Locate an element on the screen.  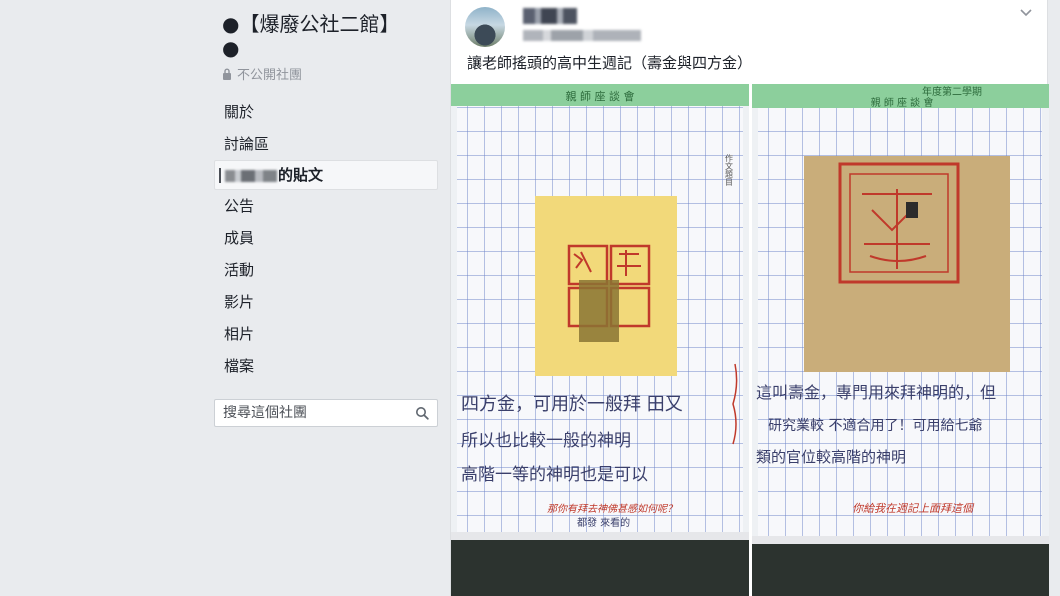
group-nav: 關於 討論區 的貼文 公告 成員 活動 影片 相片 檔案 is located at coordinates (326, 239).